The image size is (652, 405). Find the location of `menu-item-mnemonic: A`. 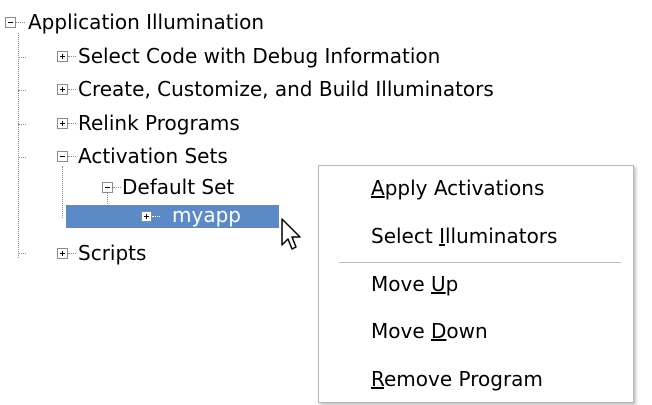

menu-item-mnemonic: A is located at coordinates (378, 188).